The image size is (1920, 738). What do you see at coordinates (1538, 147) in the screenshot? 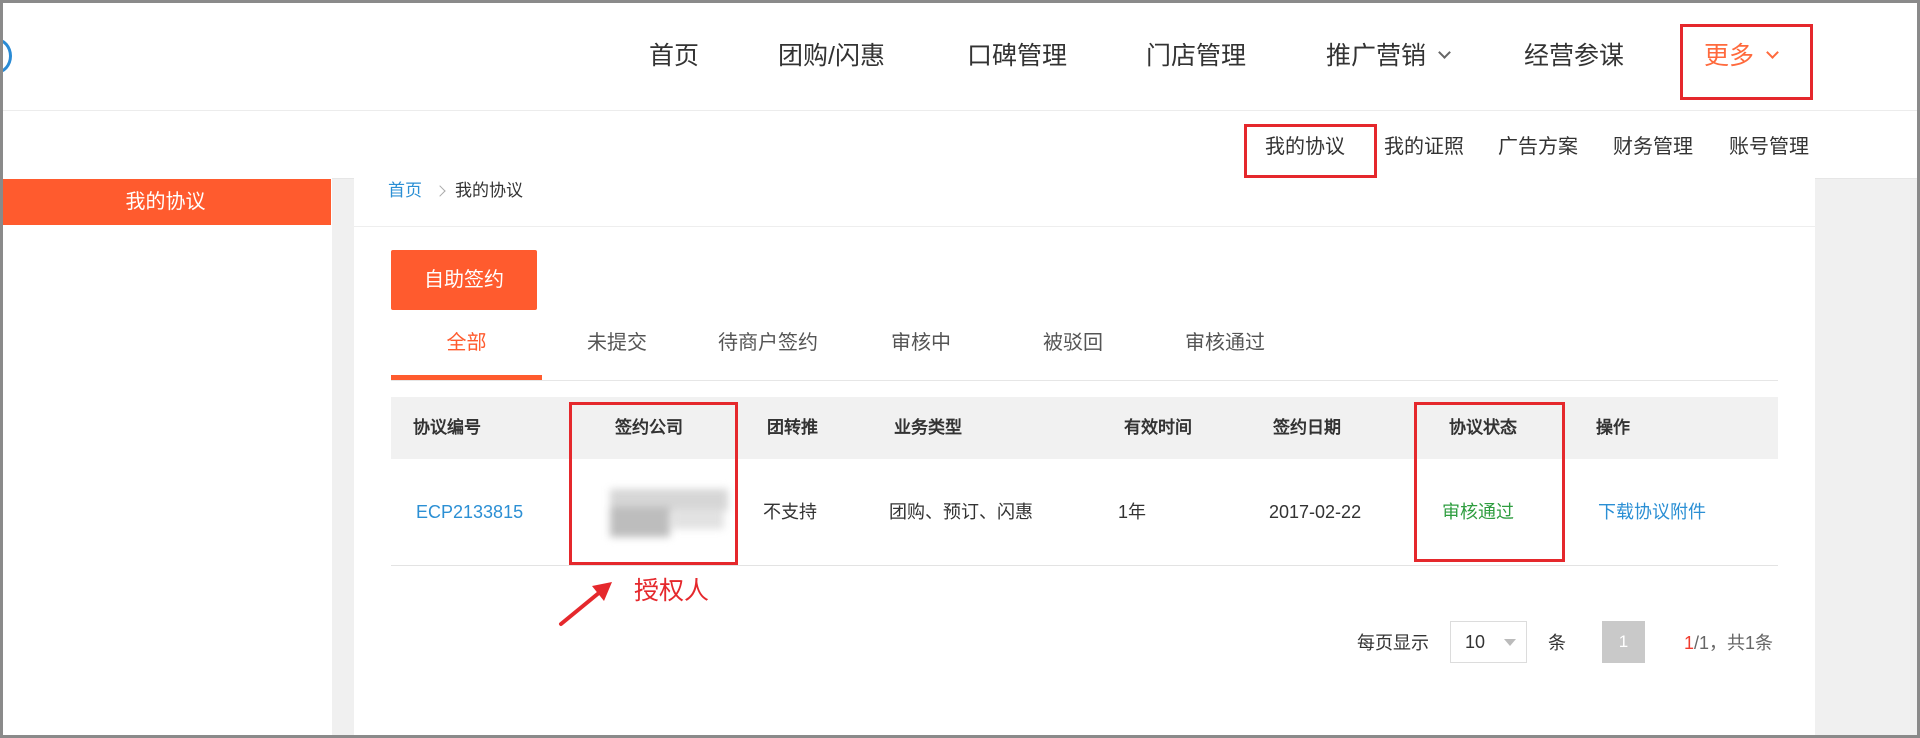
I see `subnav-ad-plans: 广告方案` at bounding box center [1538, 147].